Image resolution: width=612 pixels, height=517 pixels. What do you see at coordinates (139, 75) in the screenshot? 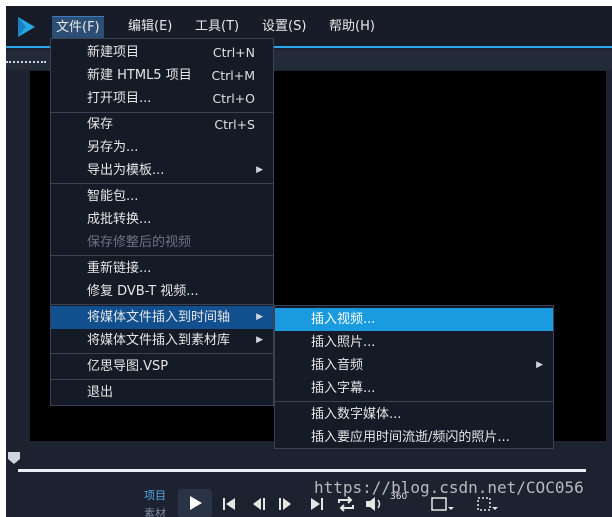
I see `menu-item-label: 新建 HTML5 项目` at bounding box center [139, 75].